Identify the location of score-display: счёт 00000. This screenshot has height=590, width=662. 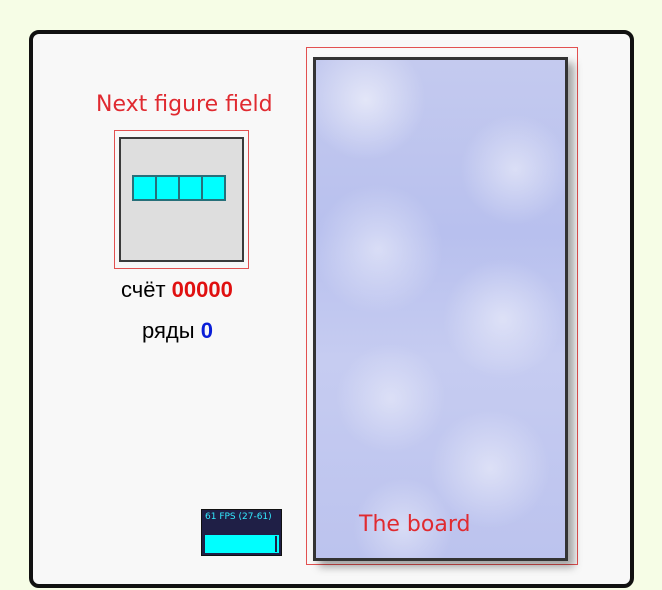
(177, 290).